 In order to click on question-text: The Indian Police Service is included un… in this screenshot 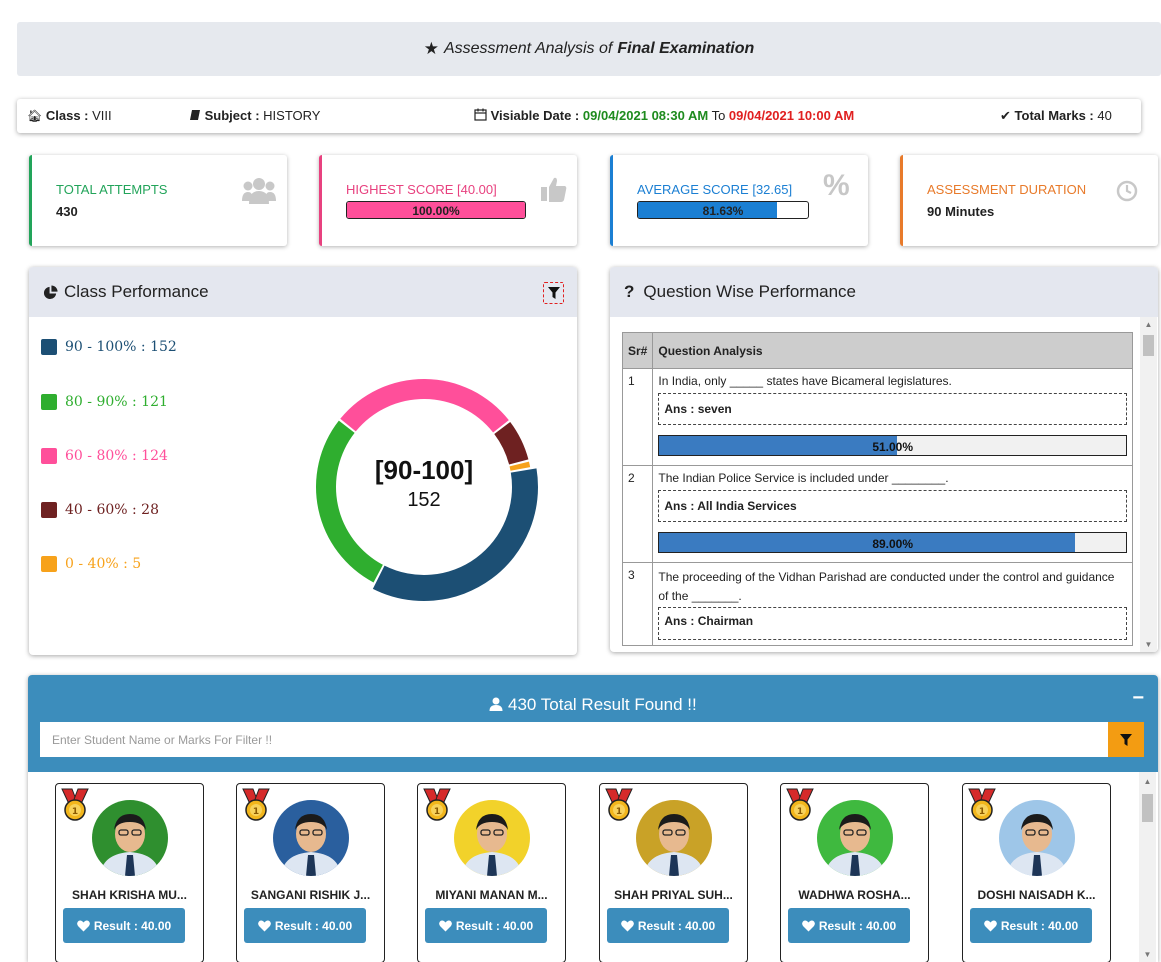, I will do `click(803, 478)`.